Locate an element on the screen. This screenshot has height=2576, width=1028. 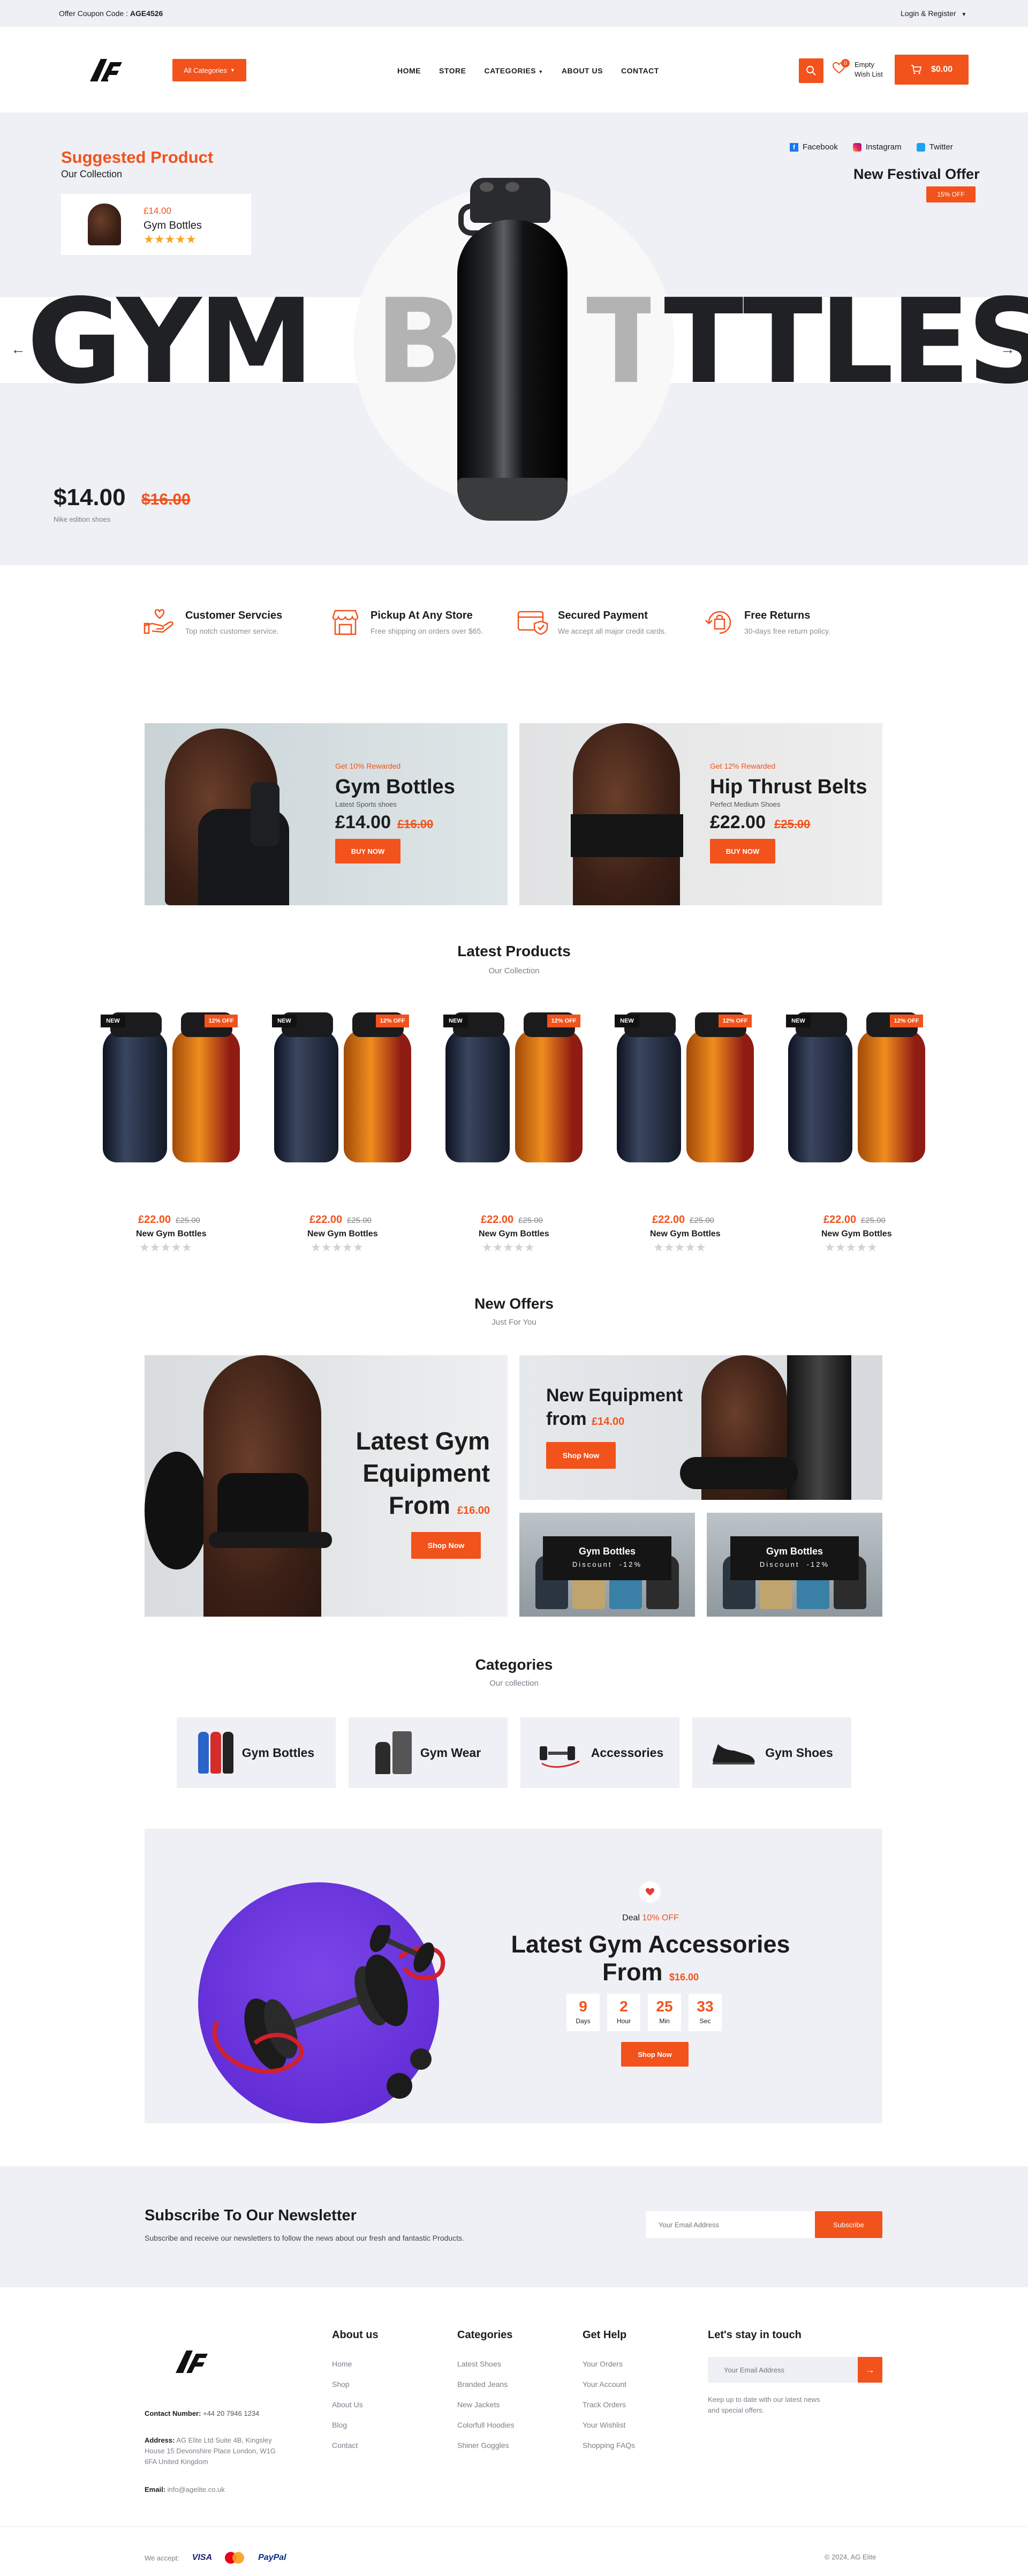
feature-title: Pickup At Any Store is located at coordinates (422, 615).